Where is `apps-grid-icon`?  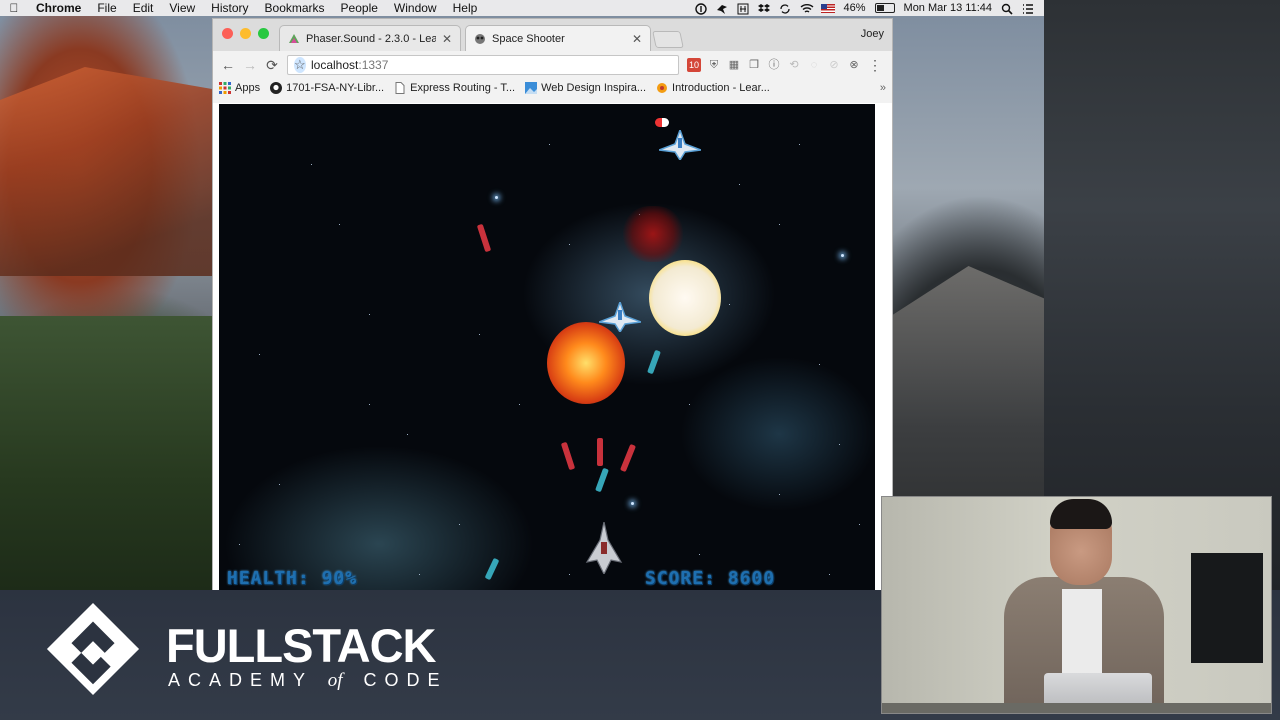 apps-grid-icon is located at coordinates (225, 88).